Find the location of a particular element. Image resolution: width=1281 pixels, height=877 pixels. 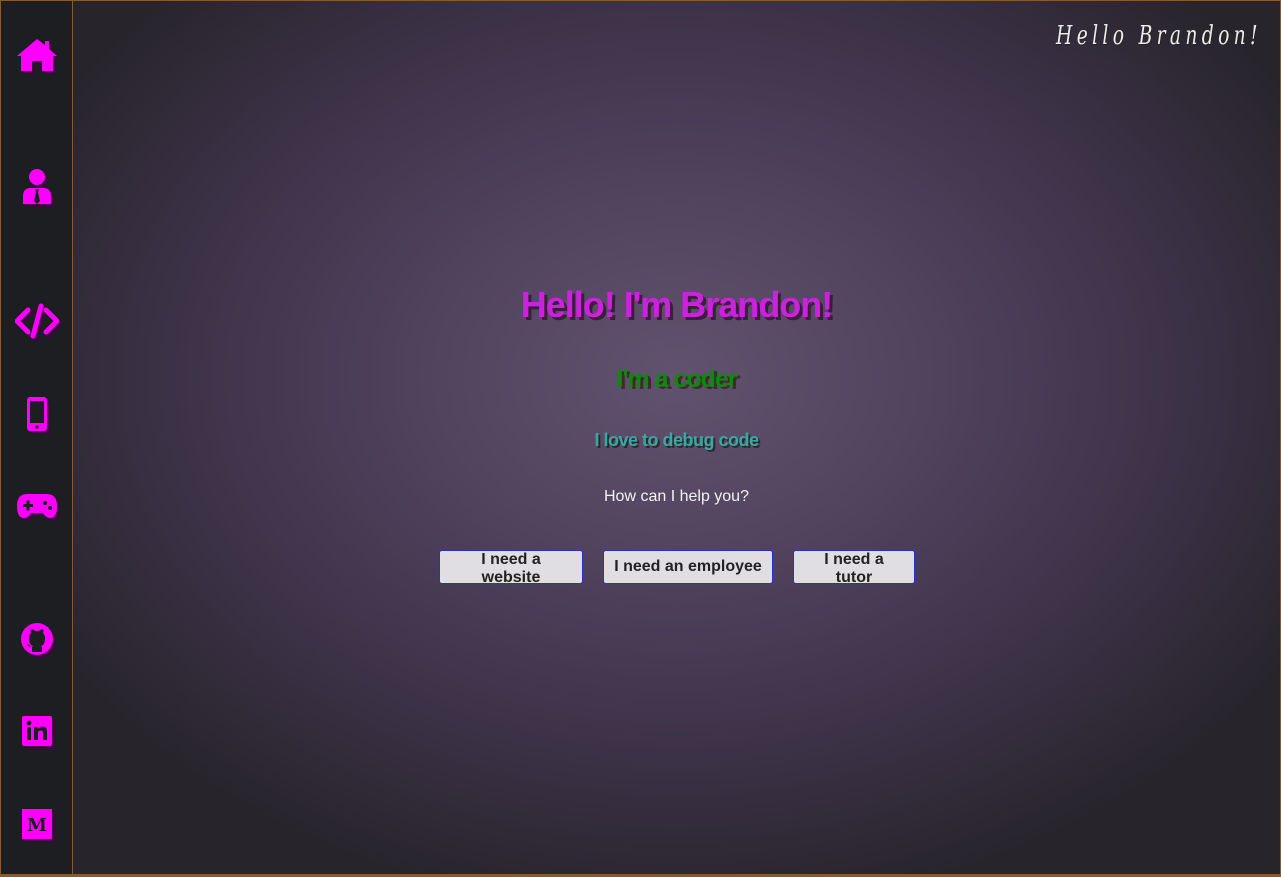

sidebar-item-about is located at coordinates (37, 187).